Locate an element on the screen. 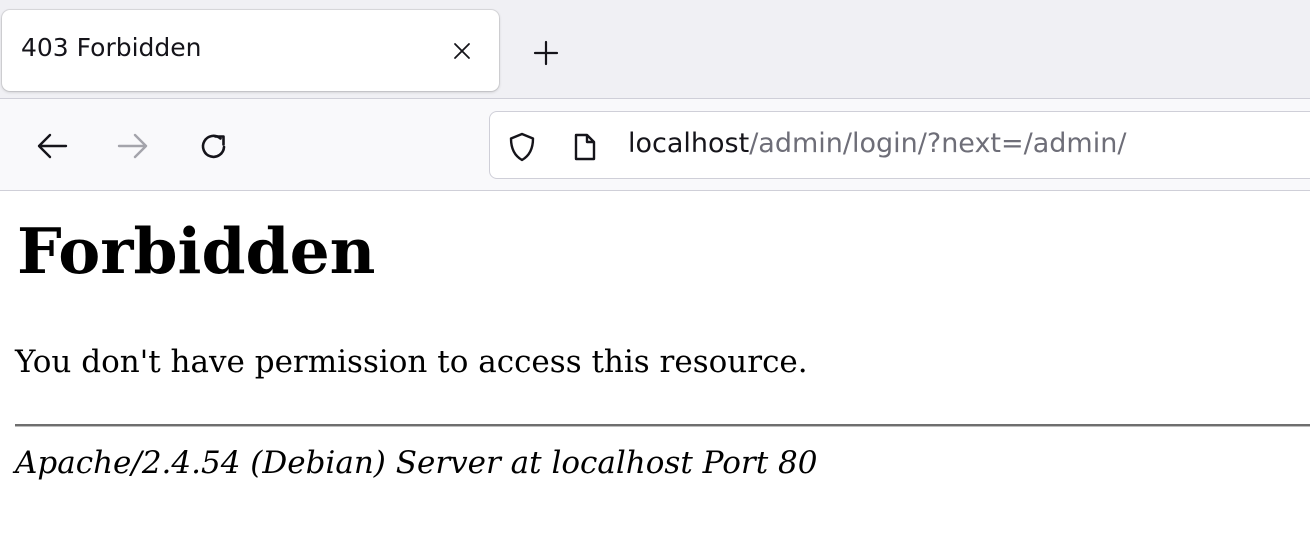  shield-icon is located at coordinates (522, 147).